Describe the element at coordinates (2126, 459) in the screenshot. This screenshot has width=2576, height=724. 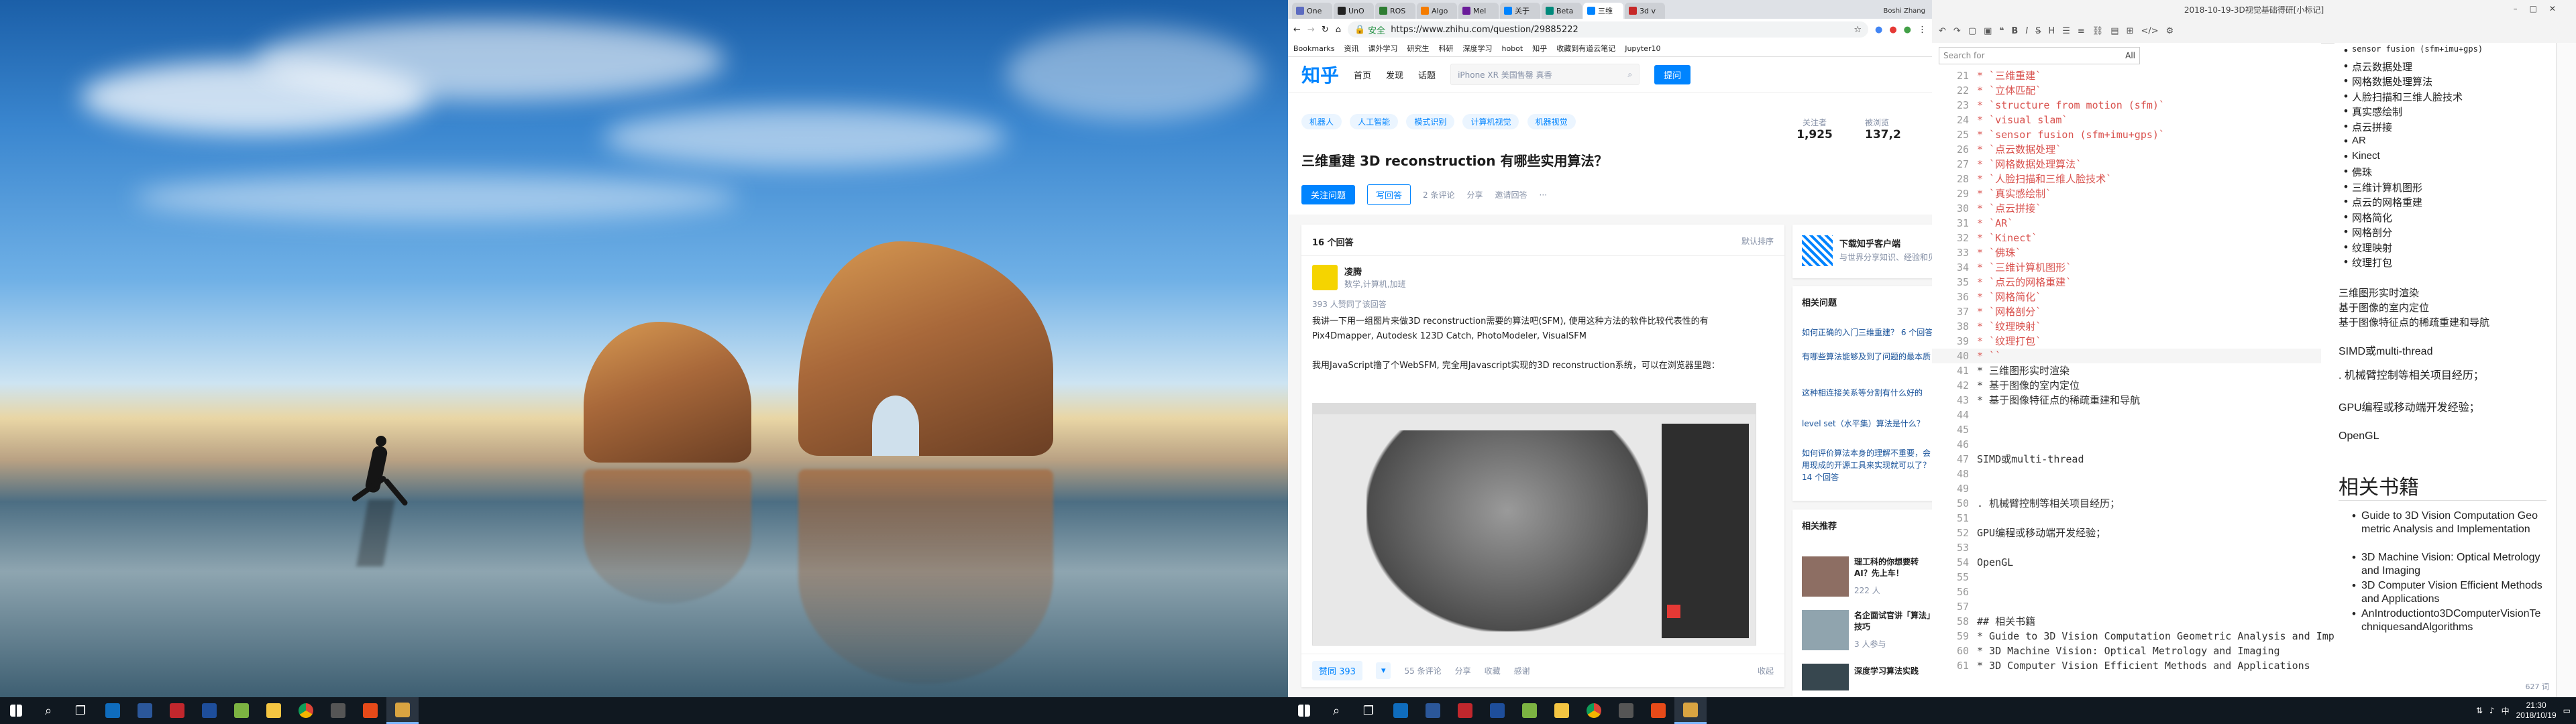
I see `code-line: 47 SIMD或multi-thread` at that location.